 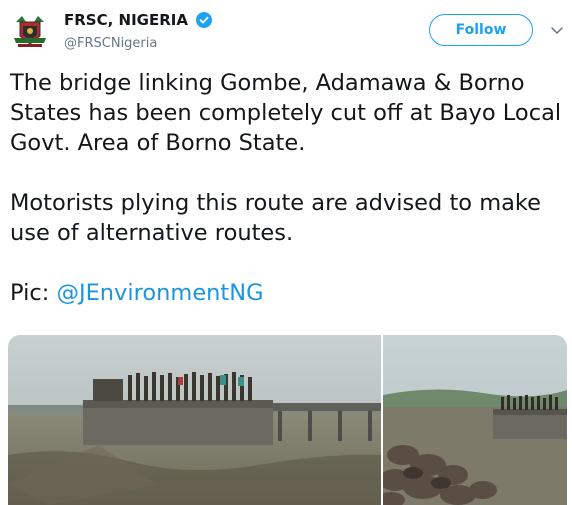 What do you see at coordinates (126, 20) in the screenshot?
I see `display-name: FRSC, NIGERIA` at bounding box center [126, 20].